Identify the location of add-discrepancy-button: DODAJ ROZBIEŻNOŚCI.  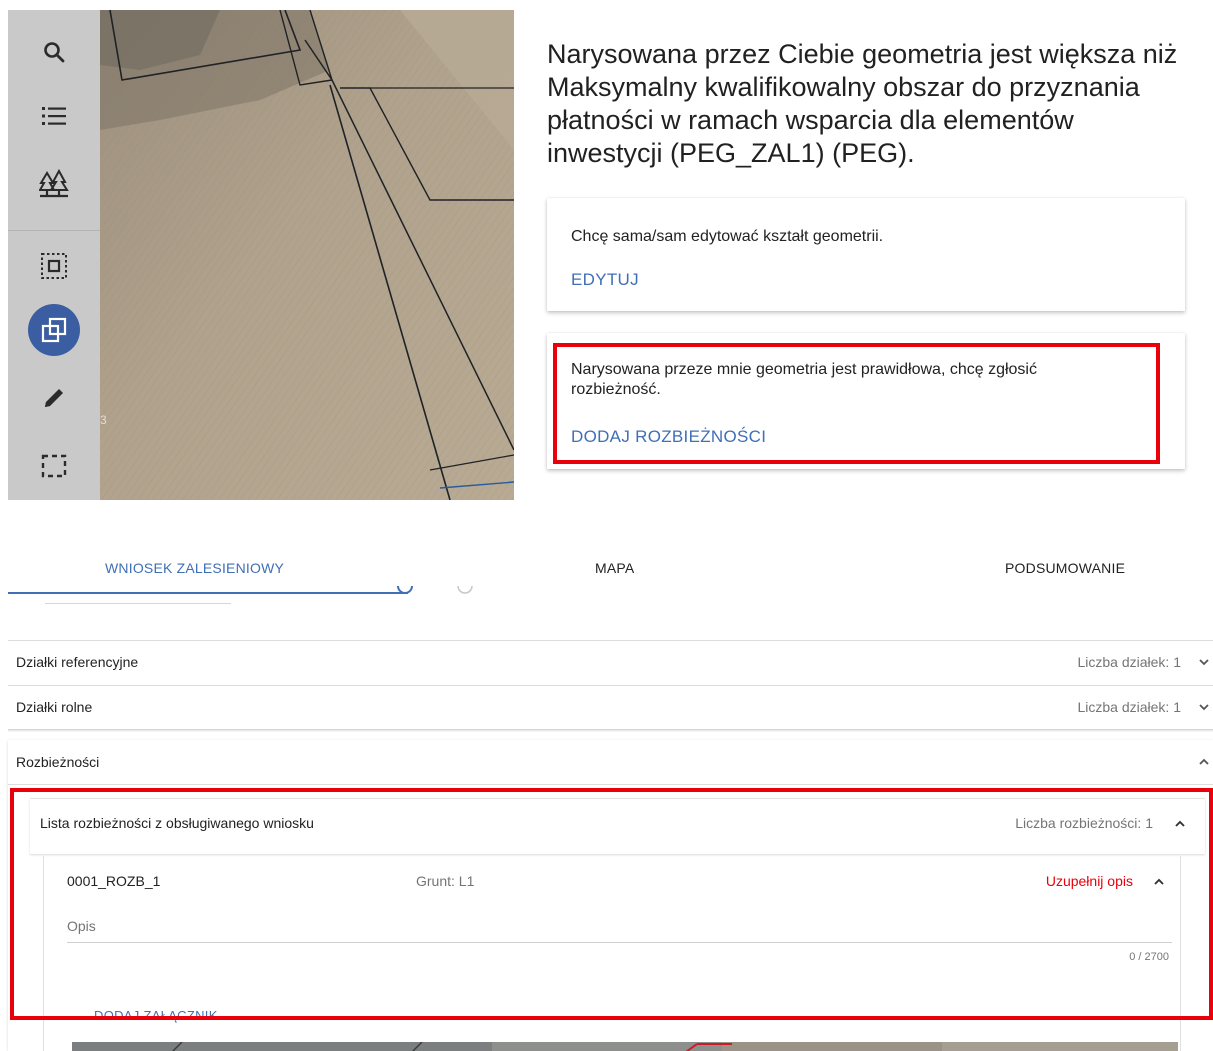
(668, 437).